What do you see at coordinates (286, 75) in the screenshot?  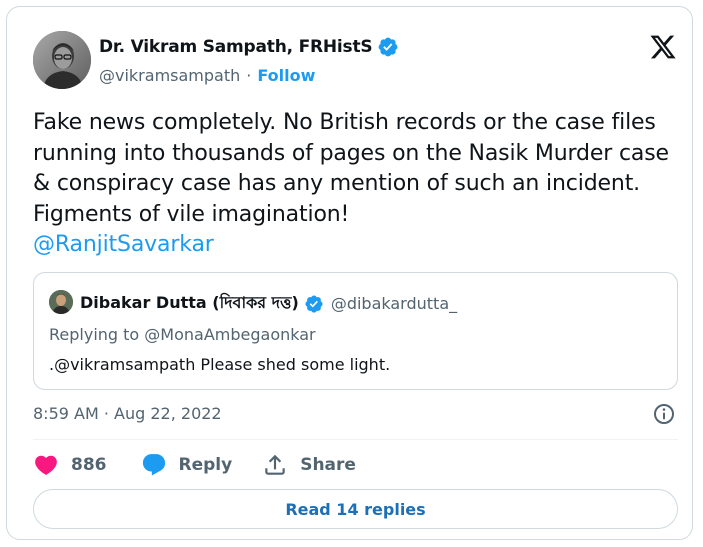 I see `follow-button: Follow` at bounding box center [286, 75].